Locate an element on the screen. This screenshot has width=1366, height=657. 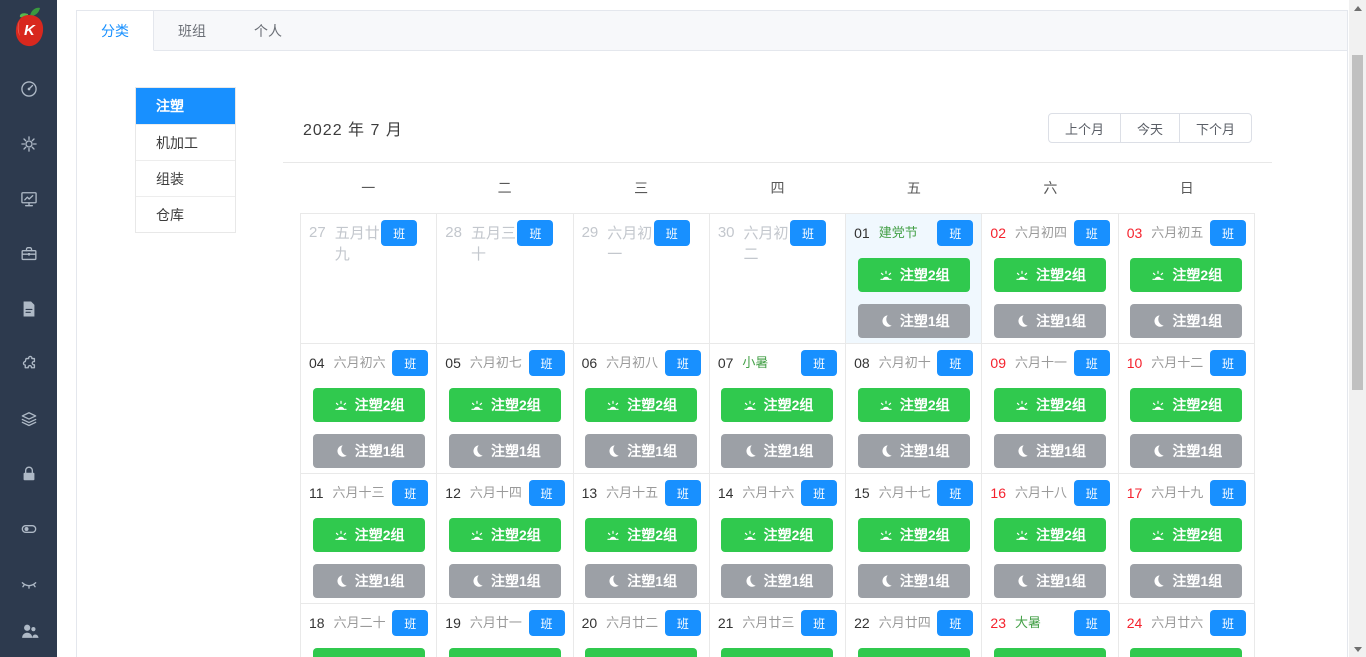
calendar-cell: 02 六月初四班注塑2组 注塑1组 is located at coordinates (1050, 279).